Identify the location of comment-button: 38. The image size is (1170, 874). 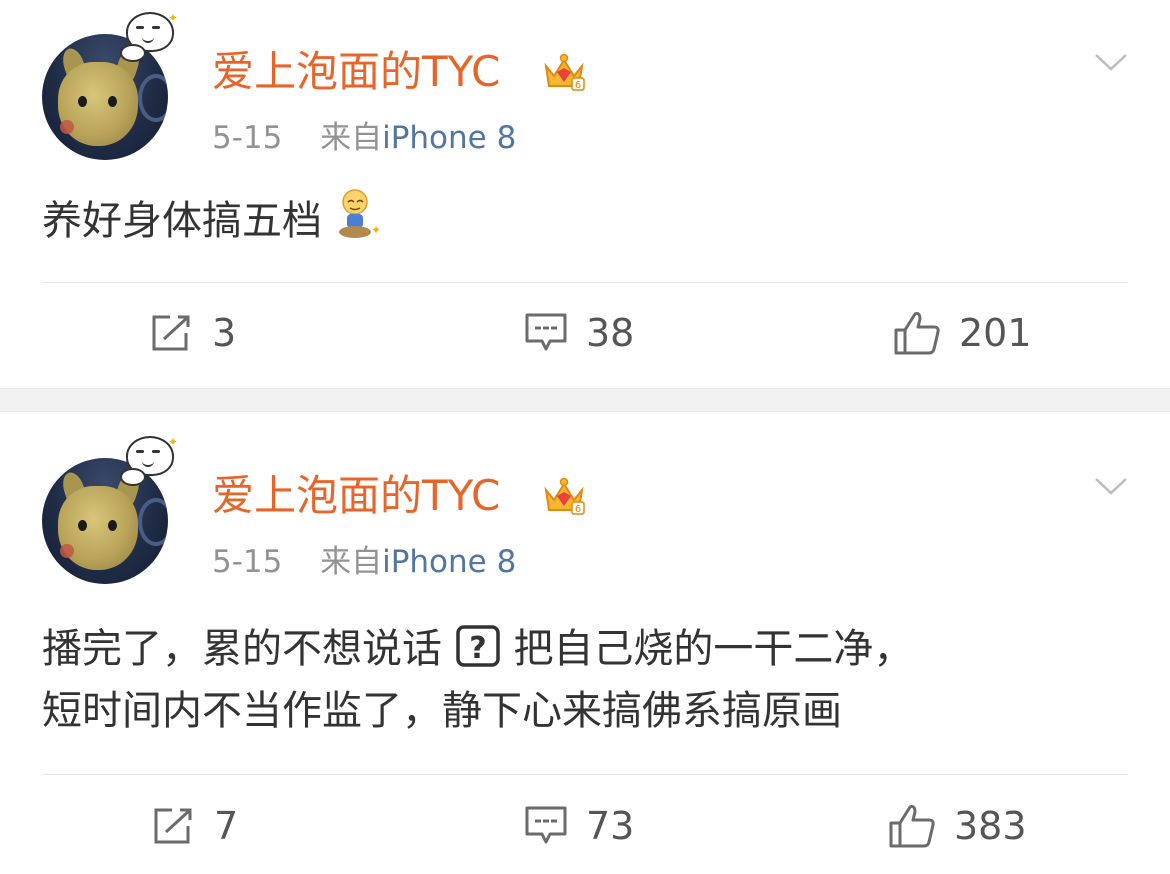
(579, 333).